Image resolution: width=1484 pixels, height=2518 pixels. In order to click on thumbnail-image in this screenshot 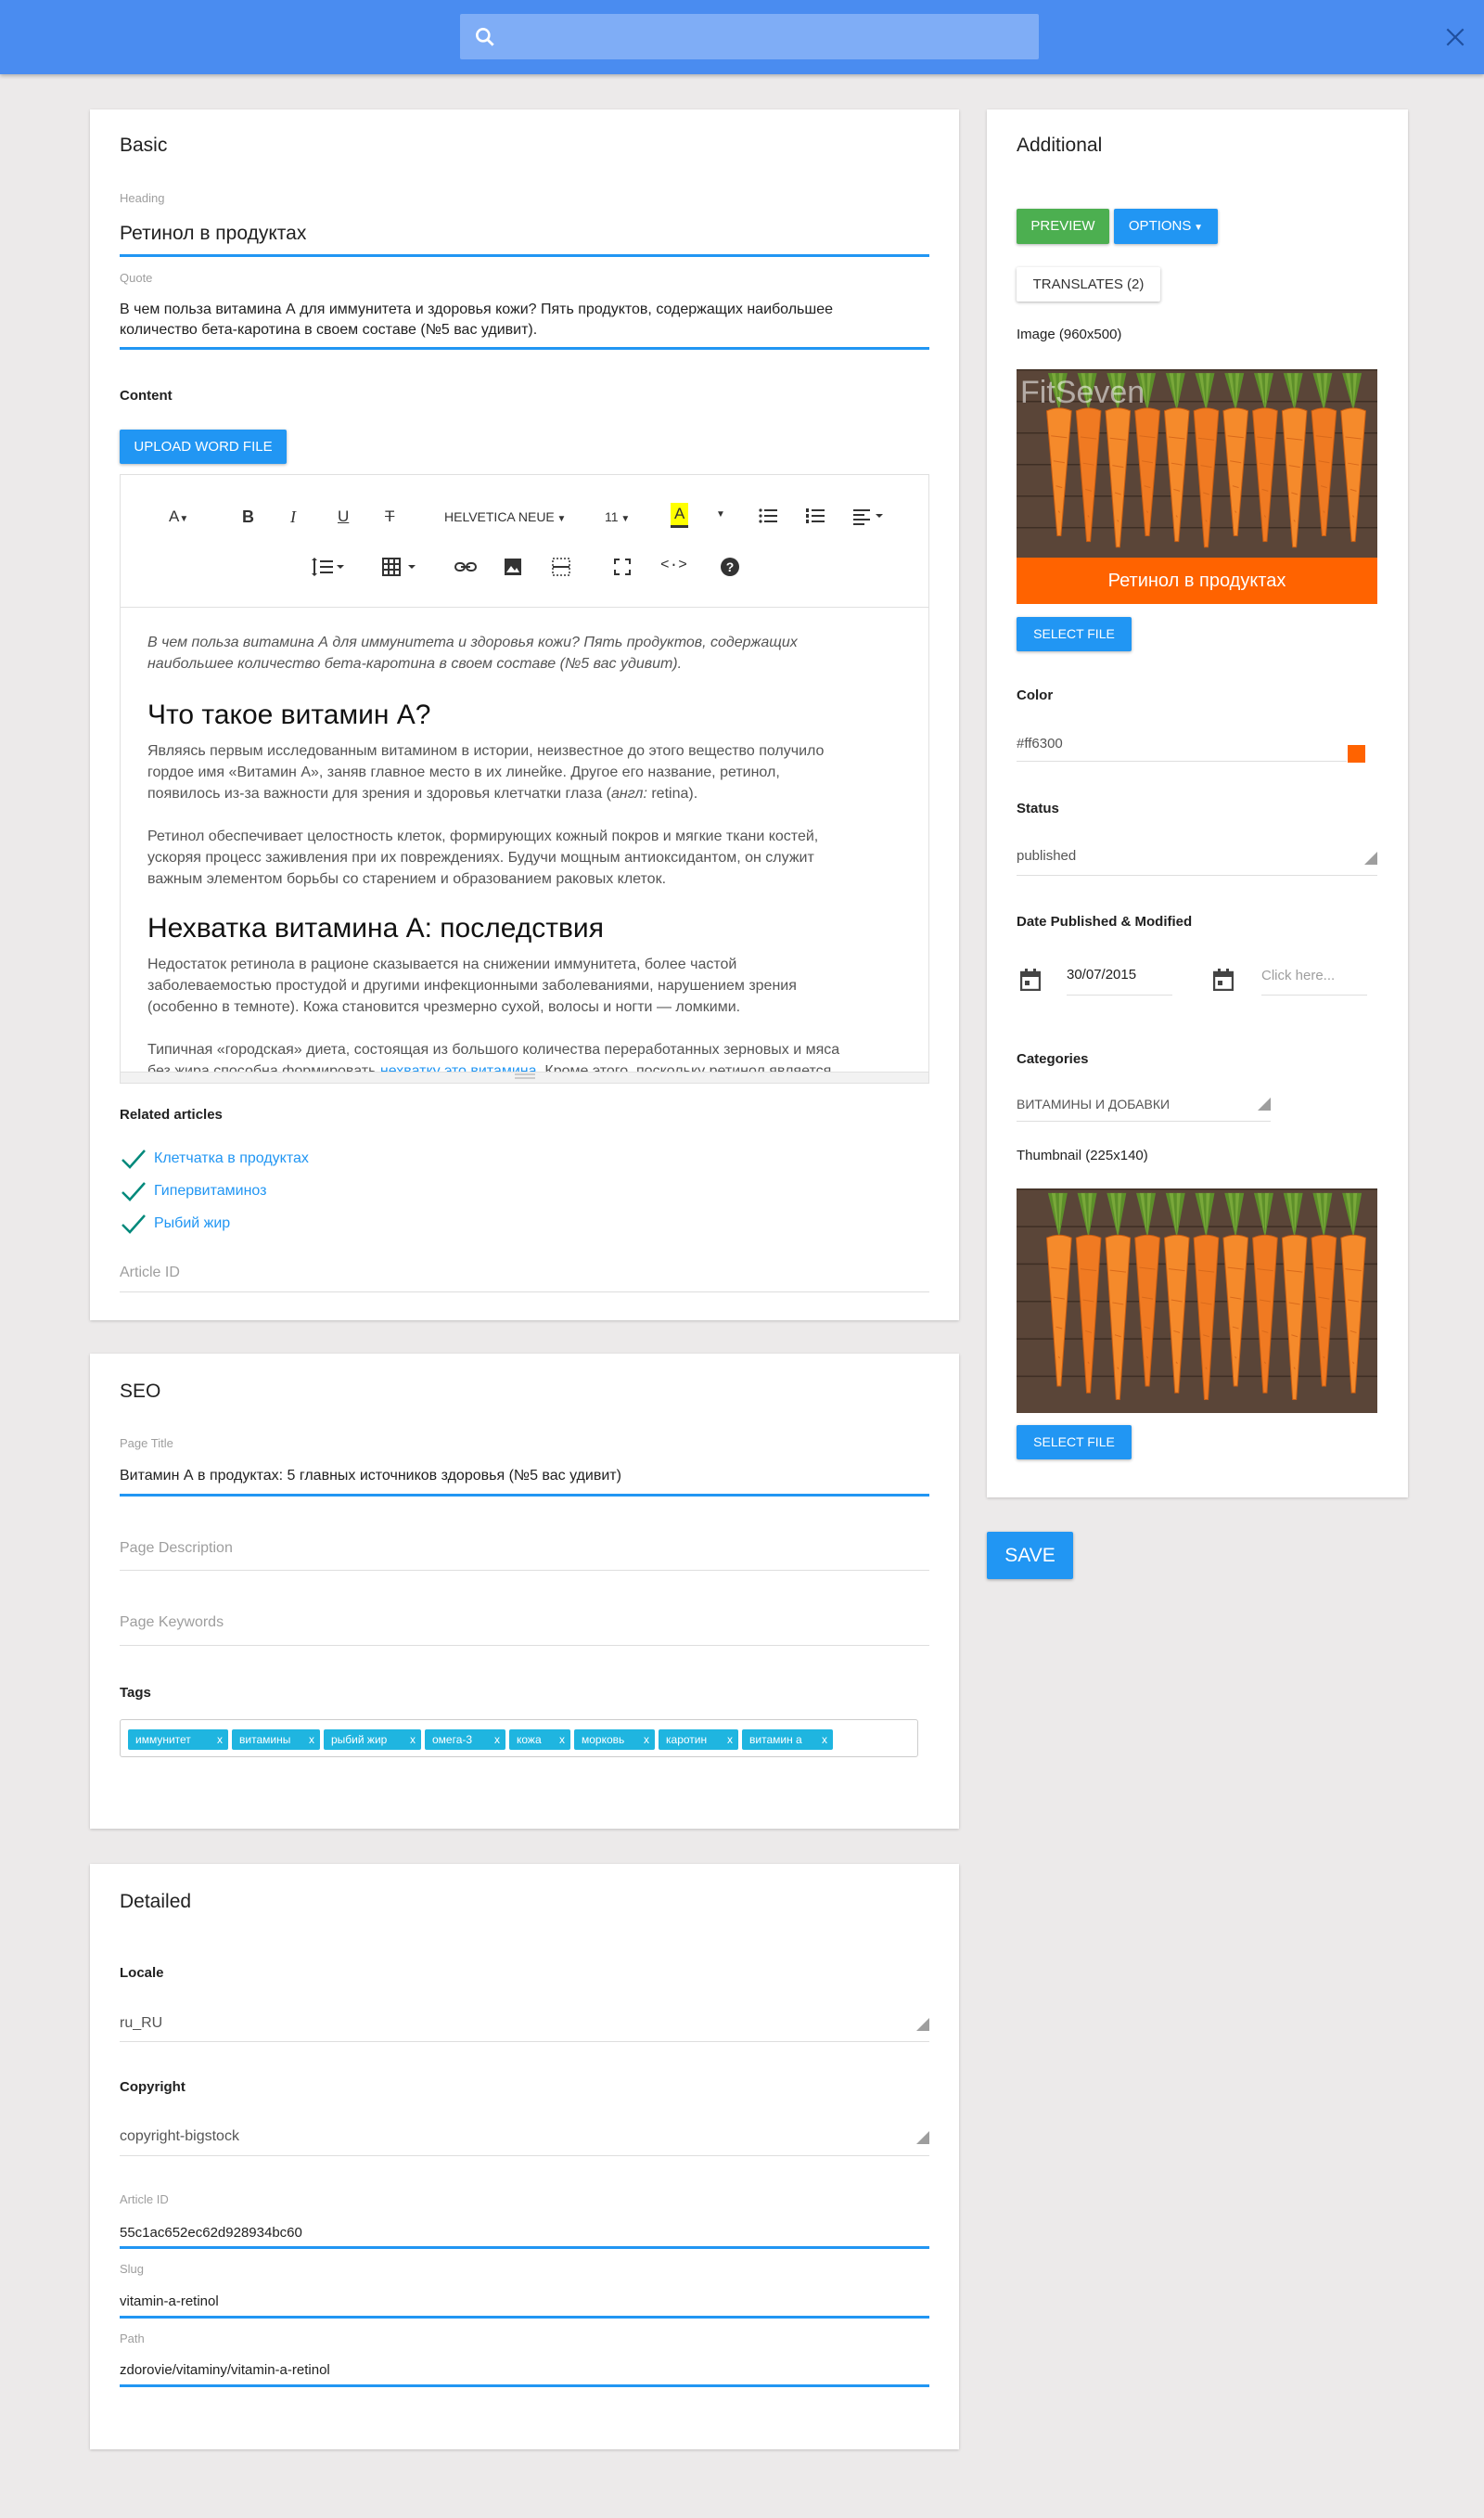, I will do `click(1197, 1300)`.